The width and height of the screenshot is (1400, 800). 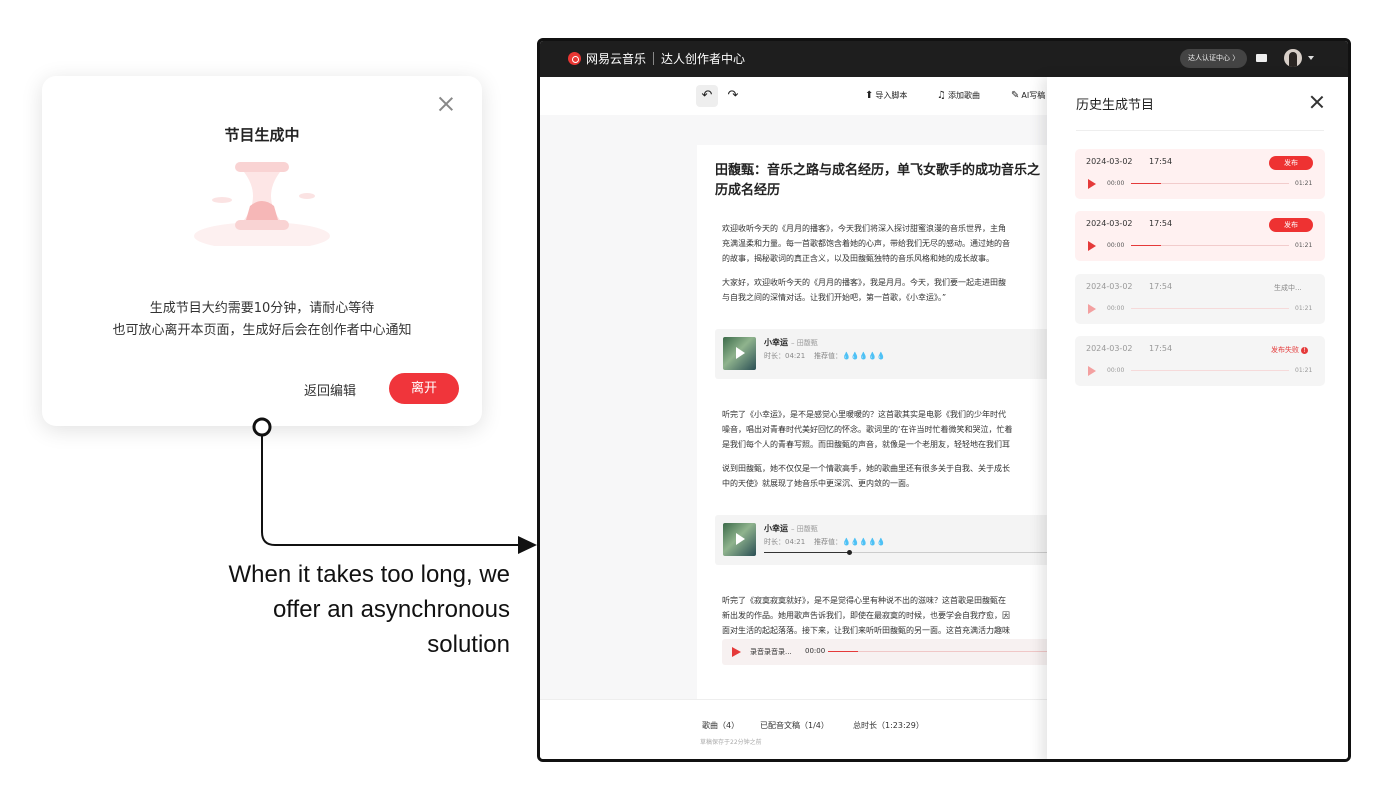 What do you see at coordinates (1146, 245) in the screenshot?
I see `history-progress-fill` at bounding box center [1146, 245].